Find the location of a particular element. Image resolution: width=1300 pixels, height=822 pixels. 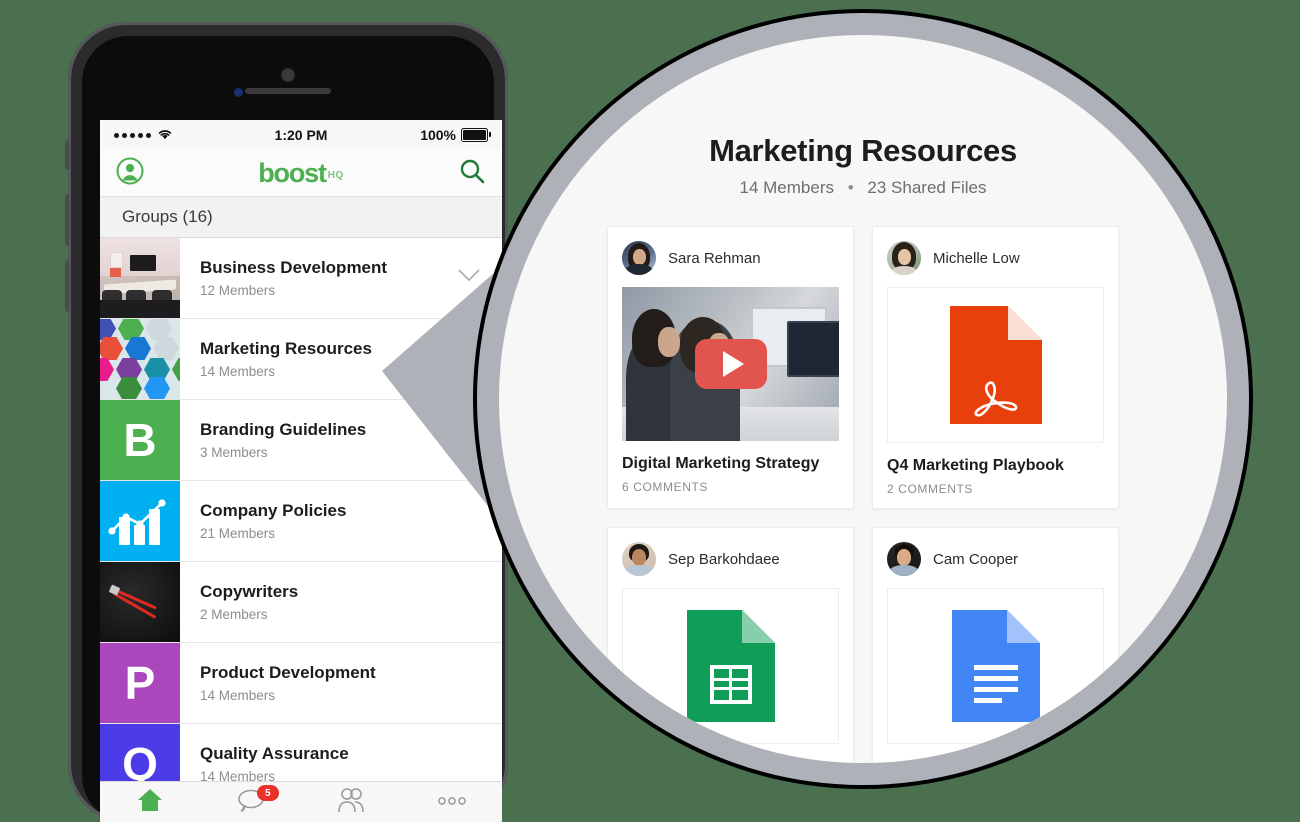

card-header: Sep Barkohdaee is located at coordinates (730, 559).